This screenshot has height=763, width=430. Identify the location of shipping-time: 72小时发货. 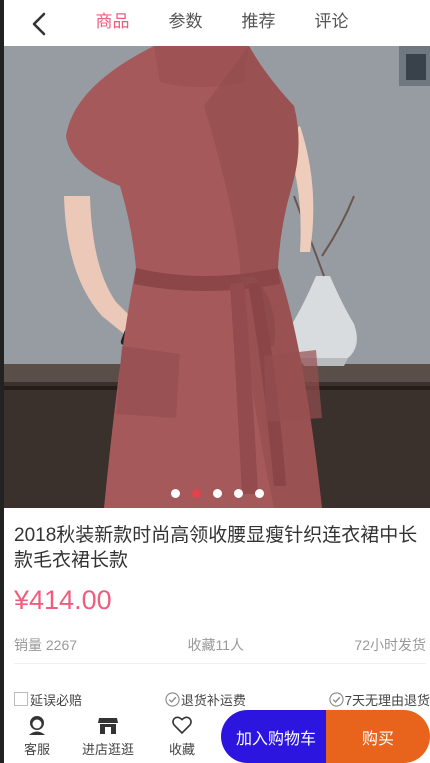
(390, 644).